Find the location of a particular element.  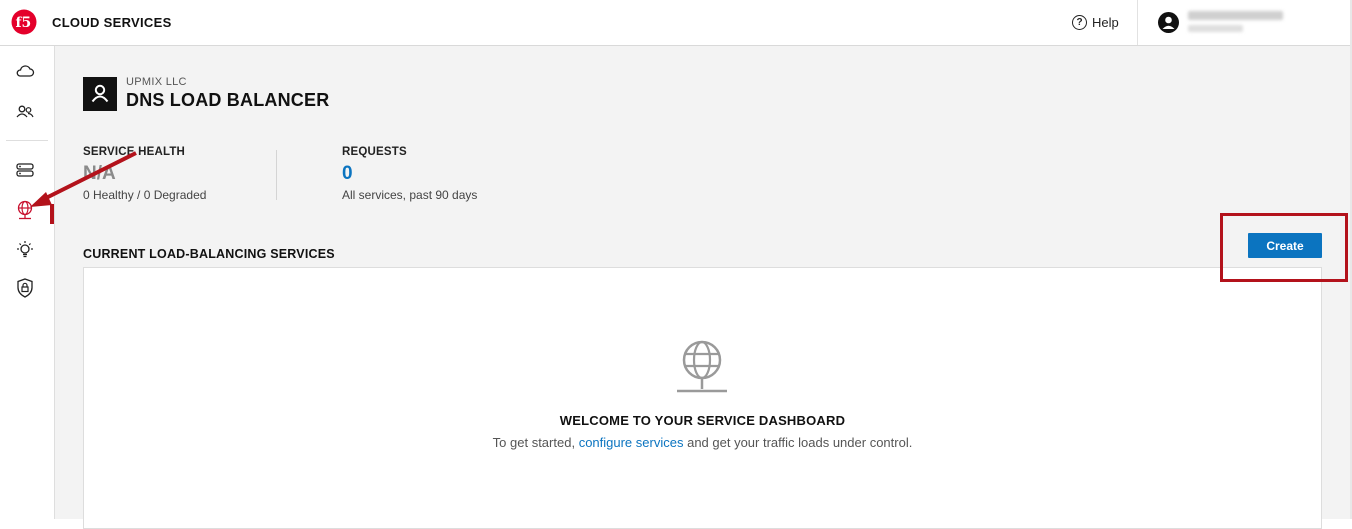

requests-sub: All services, past 90 days is located at coordinates (410, 195).